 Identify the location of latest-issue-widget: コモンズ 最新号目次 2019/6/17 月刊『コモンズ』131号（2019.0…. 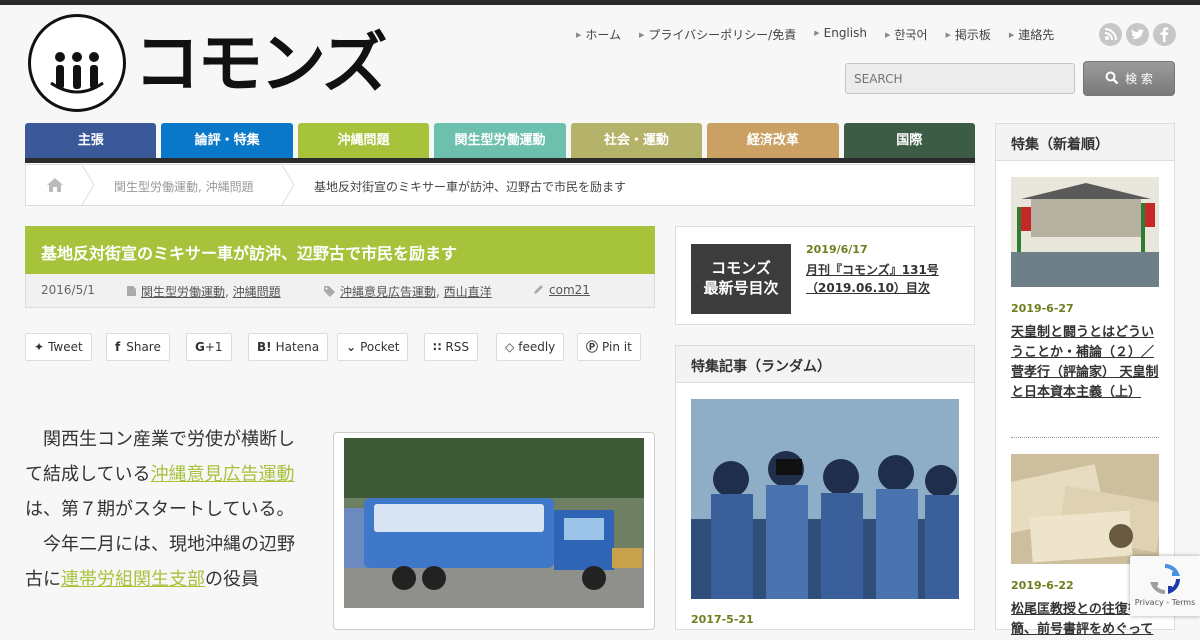
(825, 275).